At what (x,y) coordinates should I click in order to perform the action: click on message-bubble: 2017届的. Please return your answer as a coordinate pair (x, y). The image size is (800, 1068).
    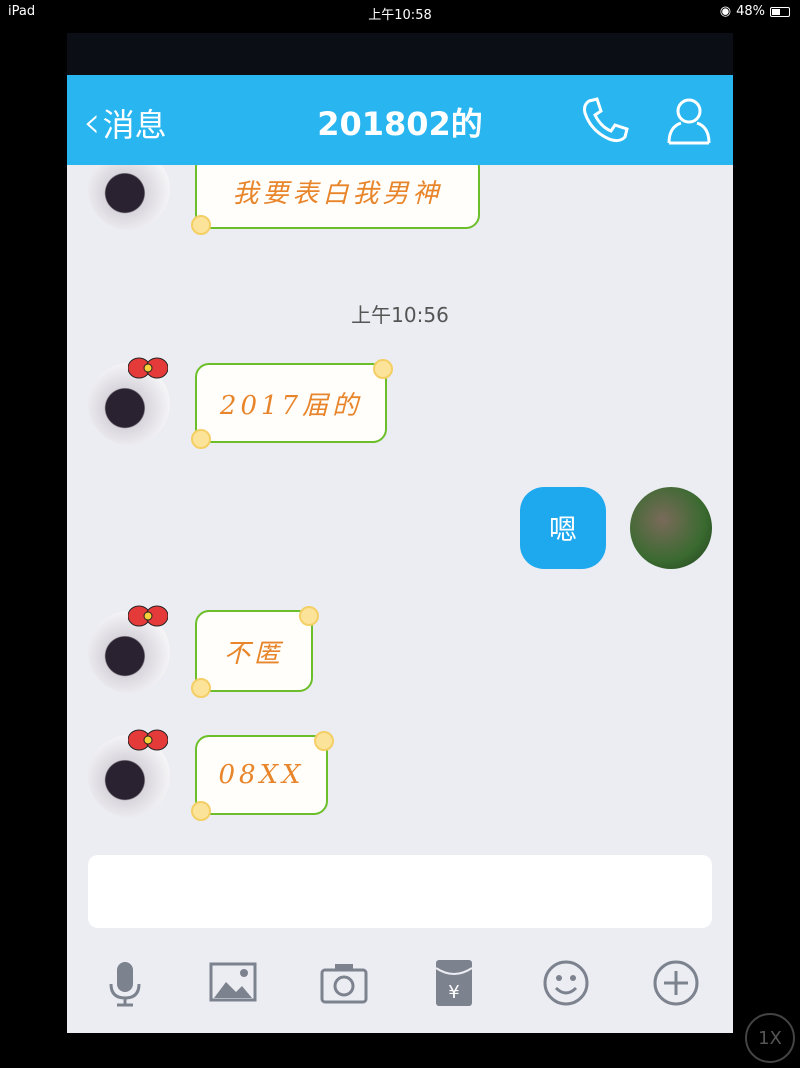
    Looking at the image, I should click on (292, 404).